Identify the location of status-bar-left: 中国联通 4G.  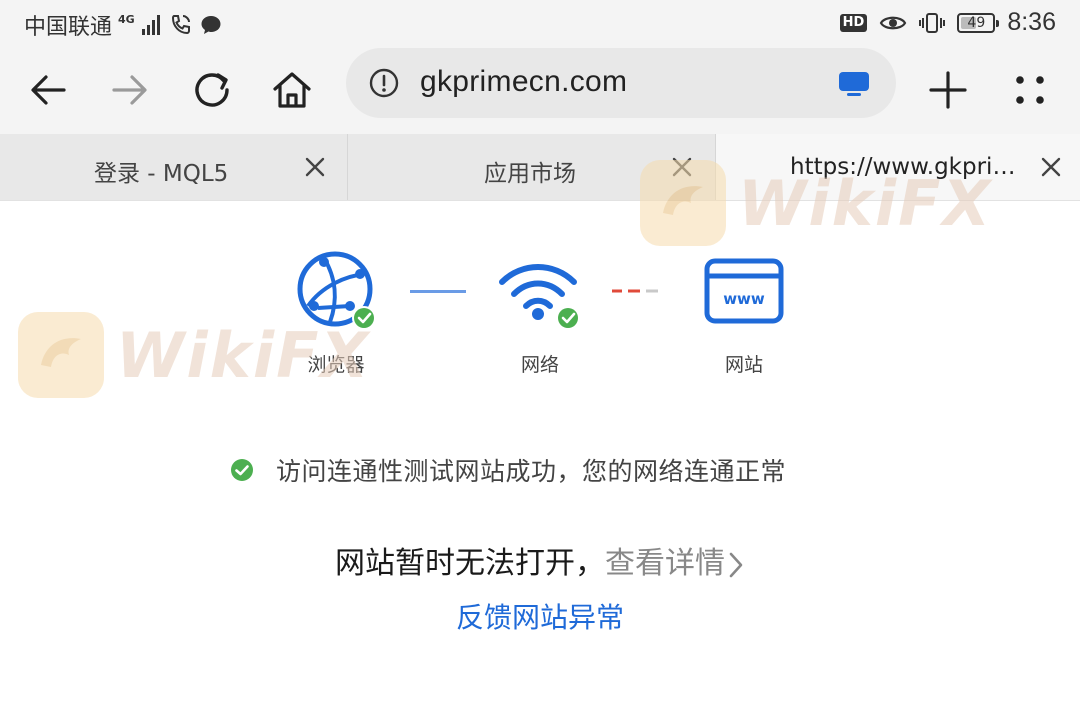
(123, 25).